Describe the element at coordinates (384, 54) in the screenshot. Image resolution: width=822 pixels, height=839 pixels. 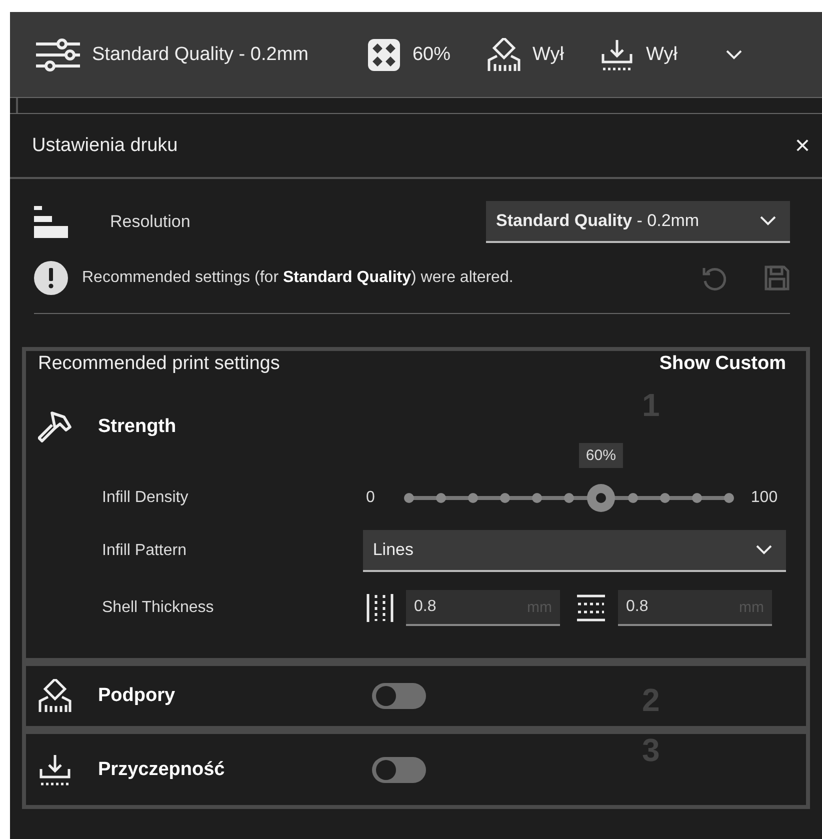
I see `infill-icon` at that location.